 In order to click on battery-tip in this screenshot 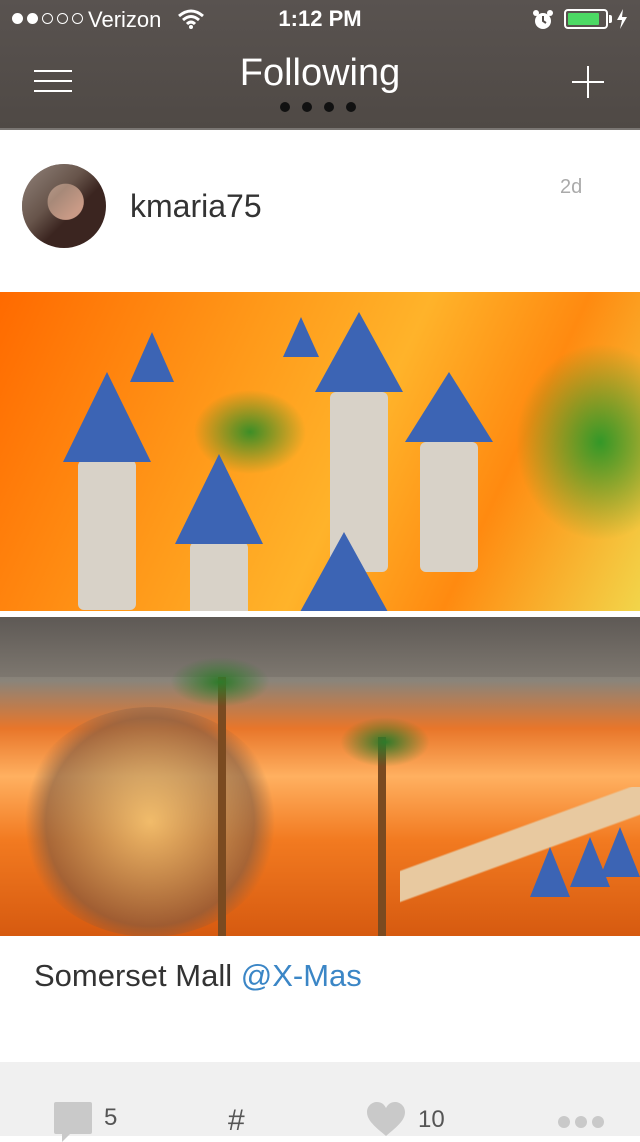, I will do `click(610, 19)`.